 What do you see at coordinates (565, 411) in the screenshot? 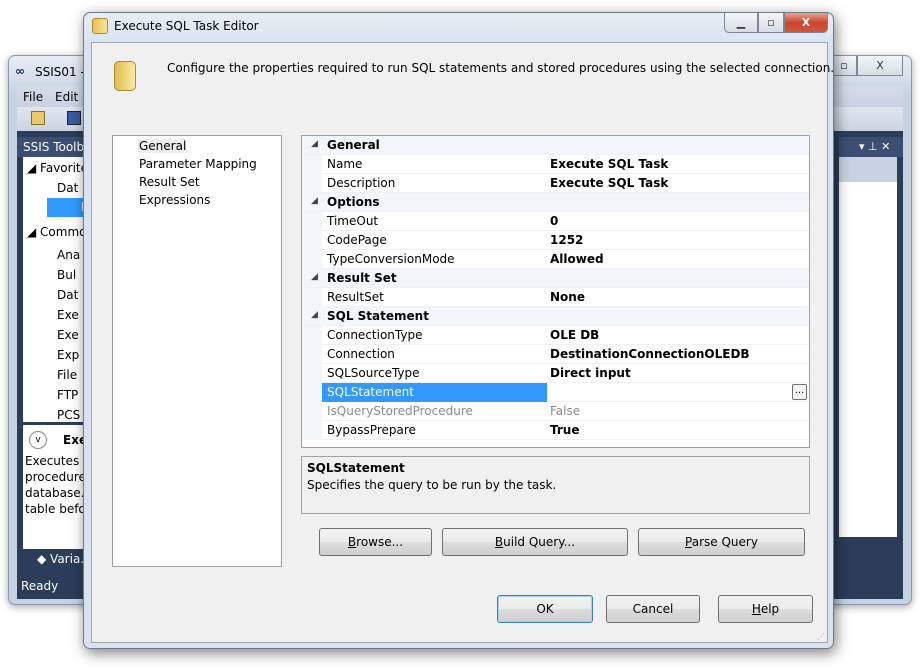
I see `property-value: False` at bounding box center [565, 411].